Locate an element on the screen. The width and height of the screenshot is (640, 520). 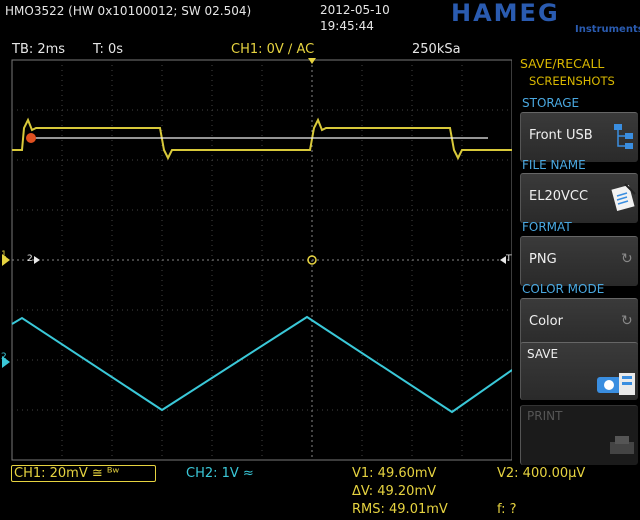
ch2-waveform is located at coordinates (261, 364).